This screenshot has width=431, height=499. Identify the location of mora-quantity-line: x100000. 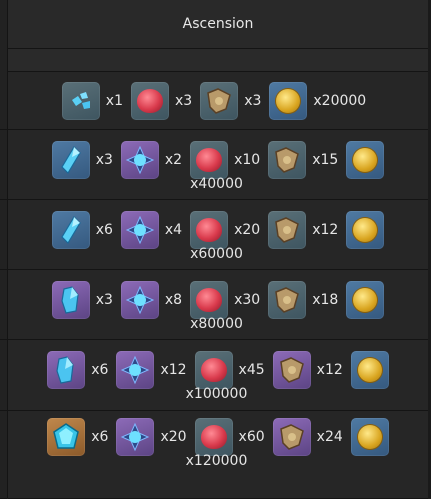
(218, 394).